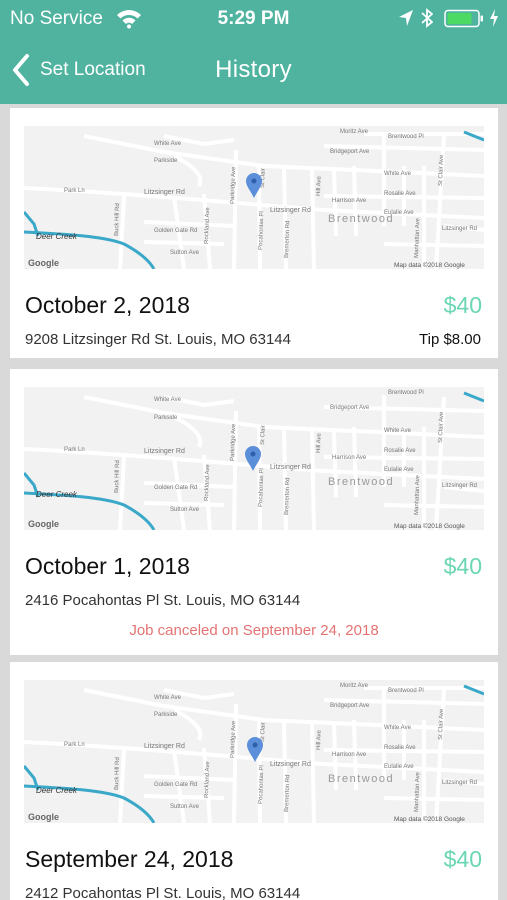 The image size is (507, 900). I want to click on job-tip: Tip $8.00, so click(450, 339).